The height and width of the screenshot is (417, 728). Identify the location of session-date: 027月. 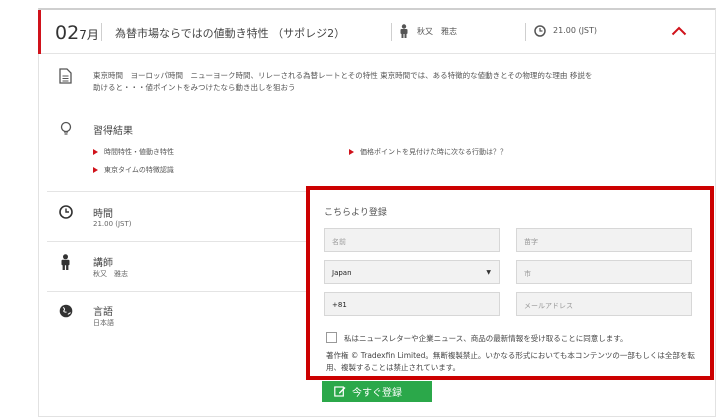
(77, 33).